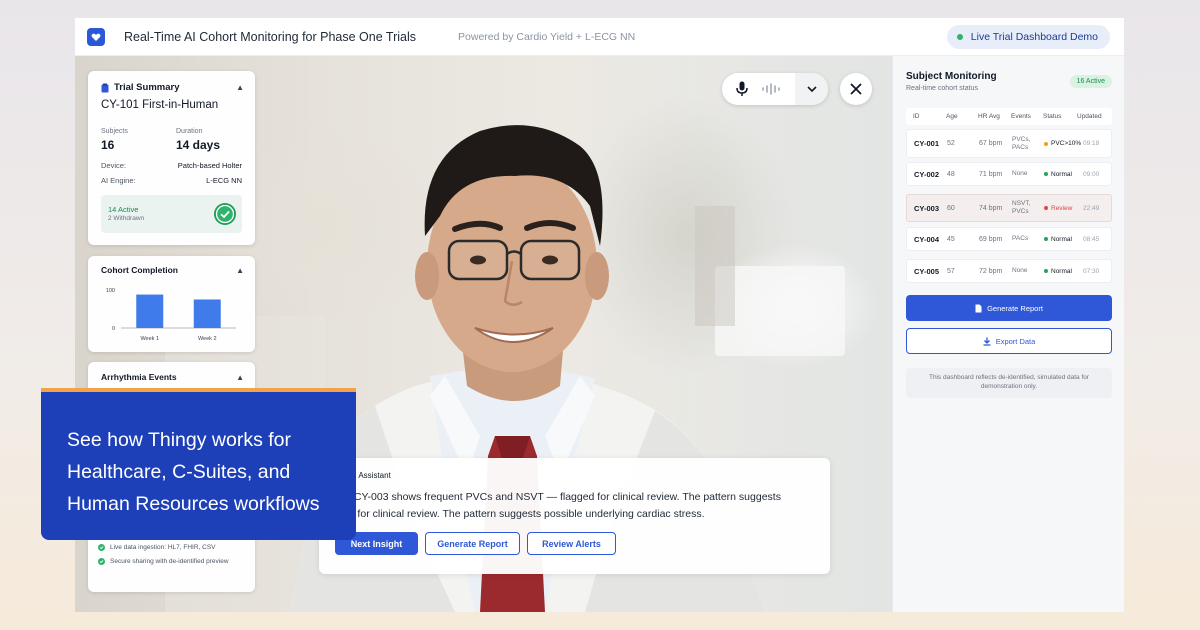  I want to click on subject-id: CY-002, so click(927, 174).